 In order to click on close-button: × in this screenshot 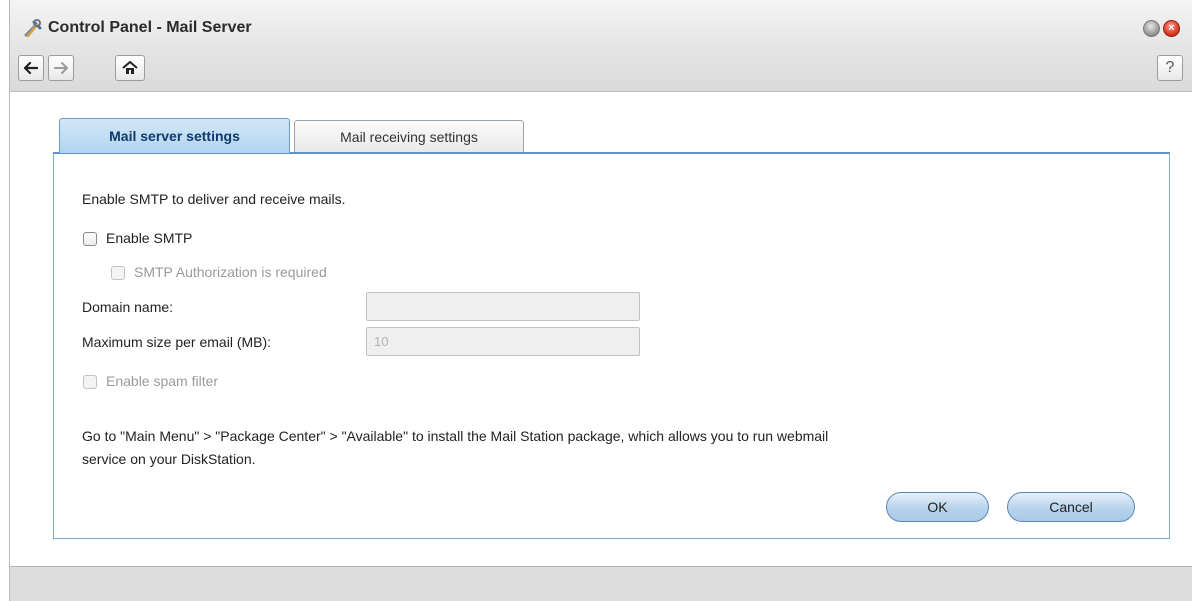, I will do `click(1171, 28)`.